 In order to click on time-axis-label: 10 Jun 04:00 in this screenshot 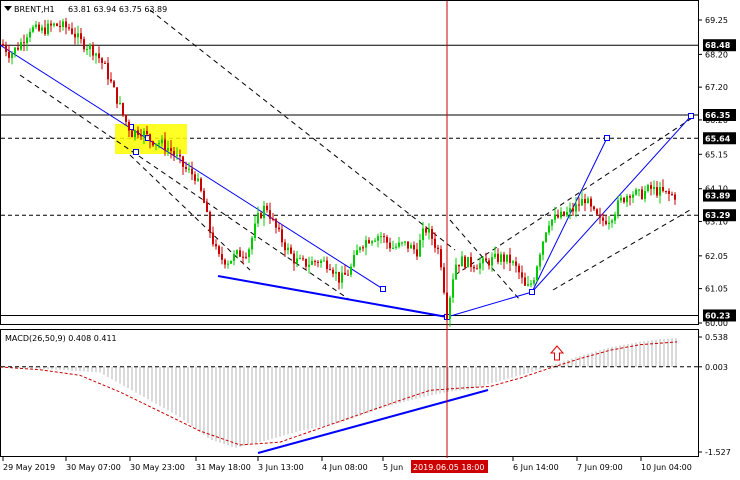, I will do `click(666, 467)`.